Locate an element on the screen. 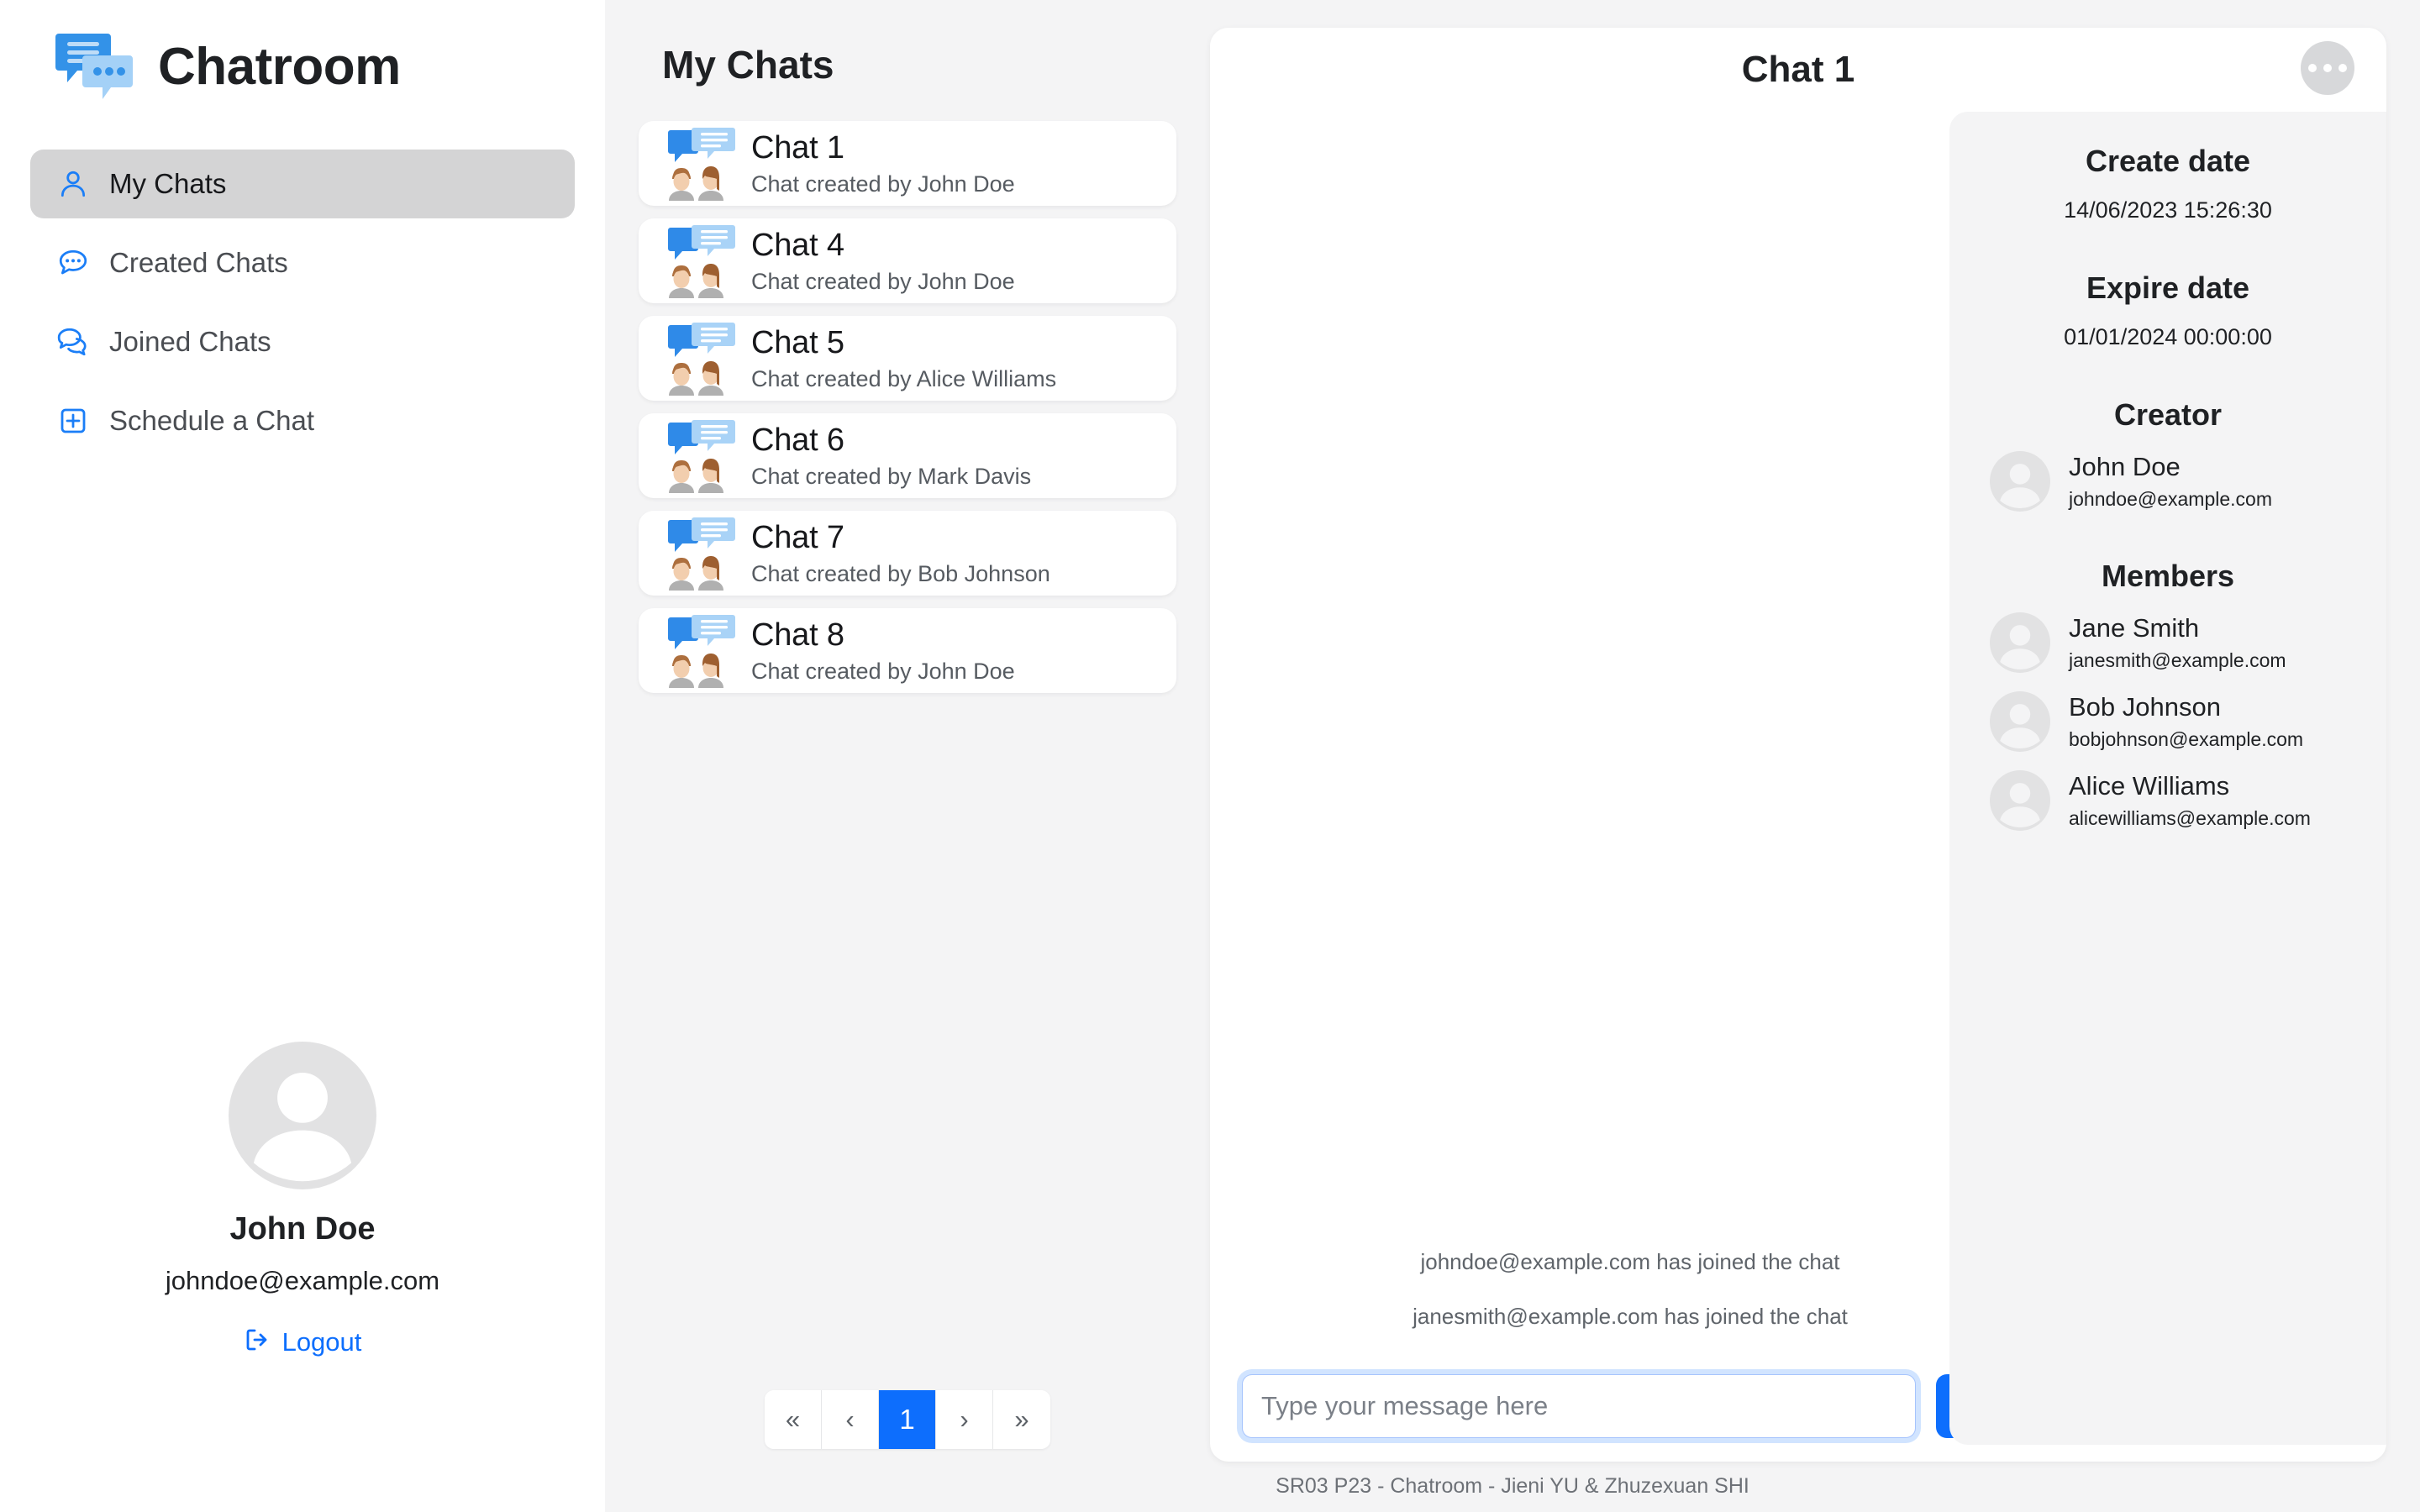 Image resolution: width=2420 pixels, height=1512 pixels. sidebar-item-created-chats: Created Chats is located at coordinates (302, 262).